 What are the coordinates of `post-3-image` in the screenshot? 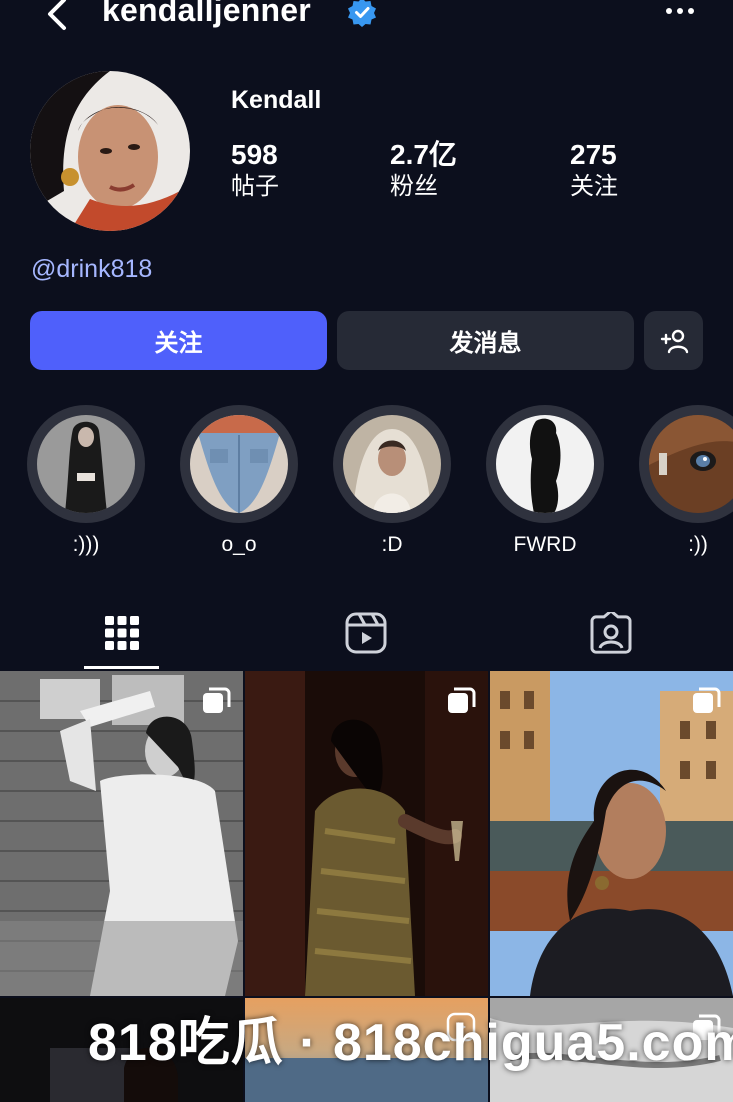 It's located at (611, 833).